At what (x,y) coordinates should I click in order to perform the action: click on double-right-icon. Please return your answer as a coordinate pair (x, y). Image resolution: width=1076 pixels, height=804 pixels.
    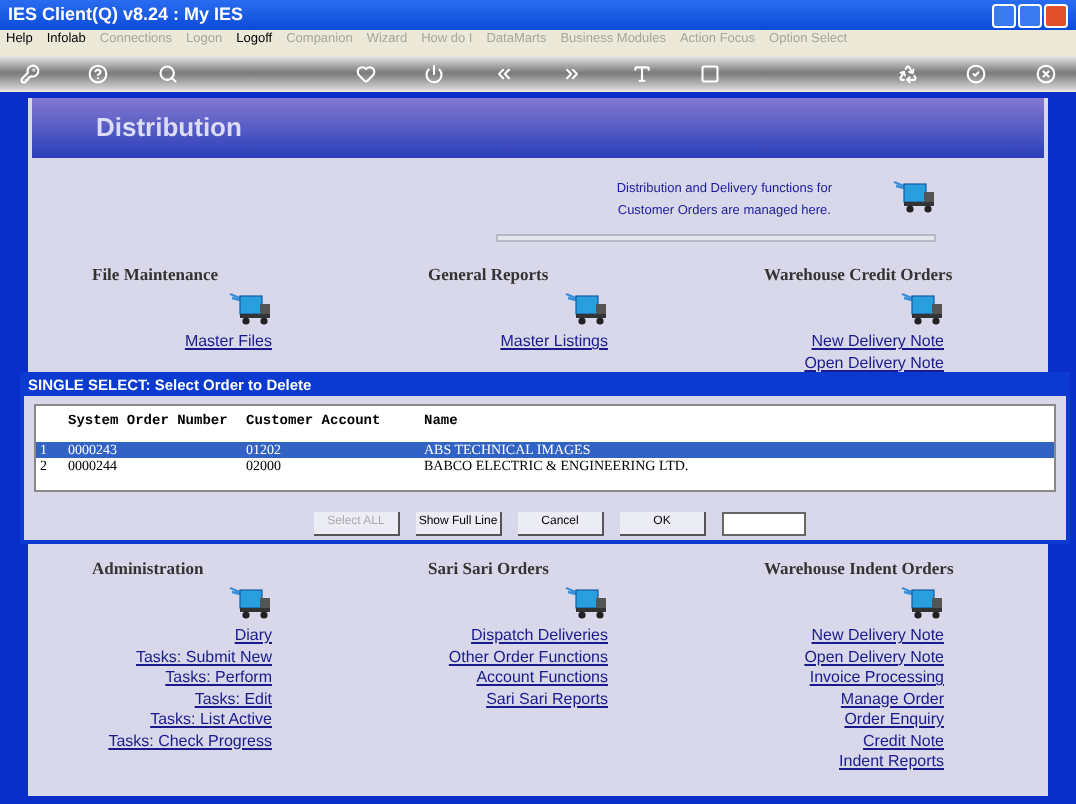
    Looking at the image, I should click on (572, 73).